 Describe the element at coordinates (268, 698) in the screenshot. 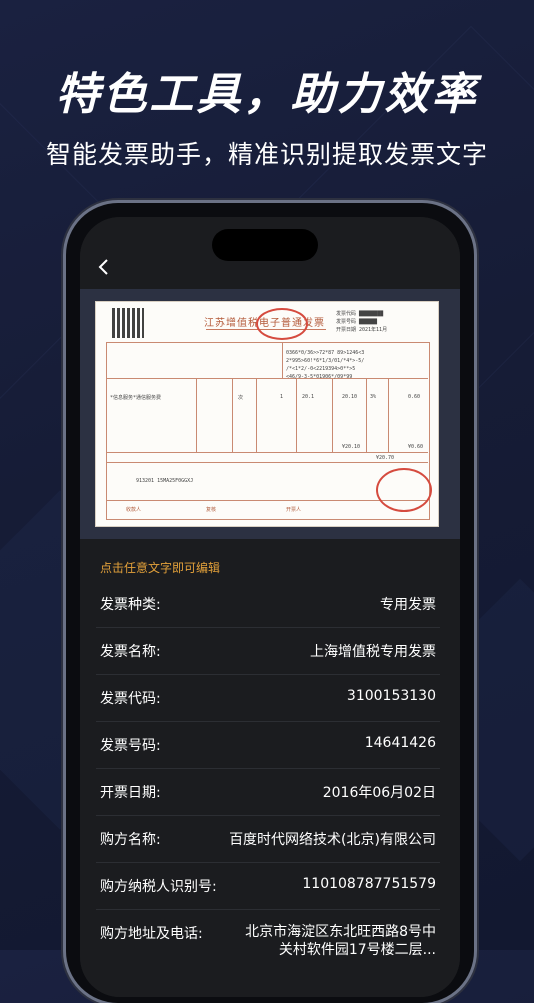

I see `field-row: 发票代码: 3100153130` at that location.